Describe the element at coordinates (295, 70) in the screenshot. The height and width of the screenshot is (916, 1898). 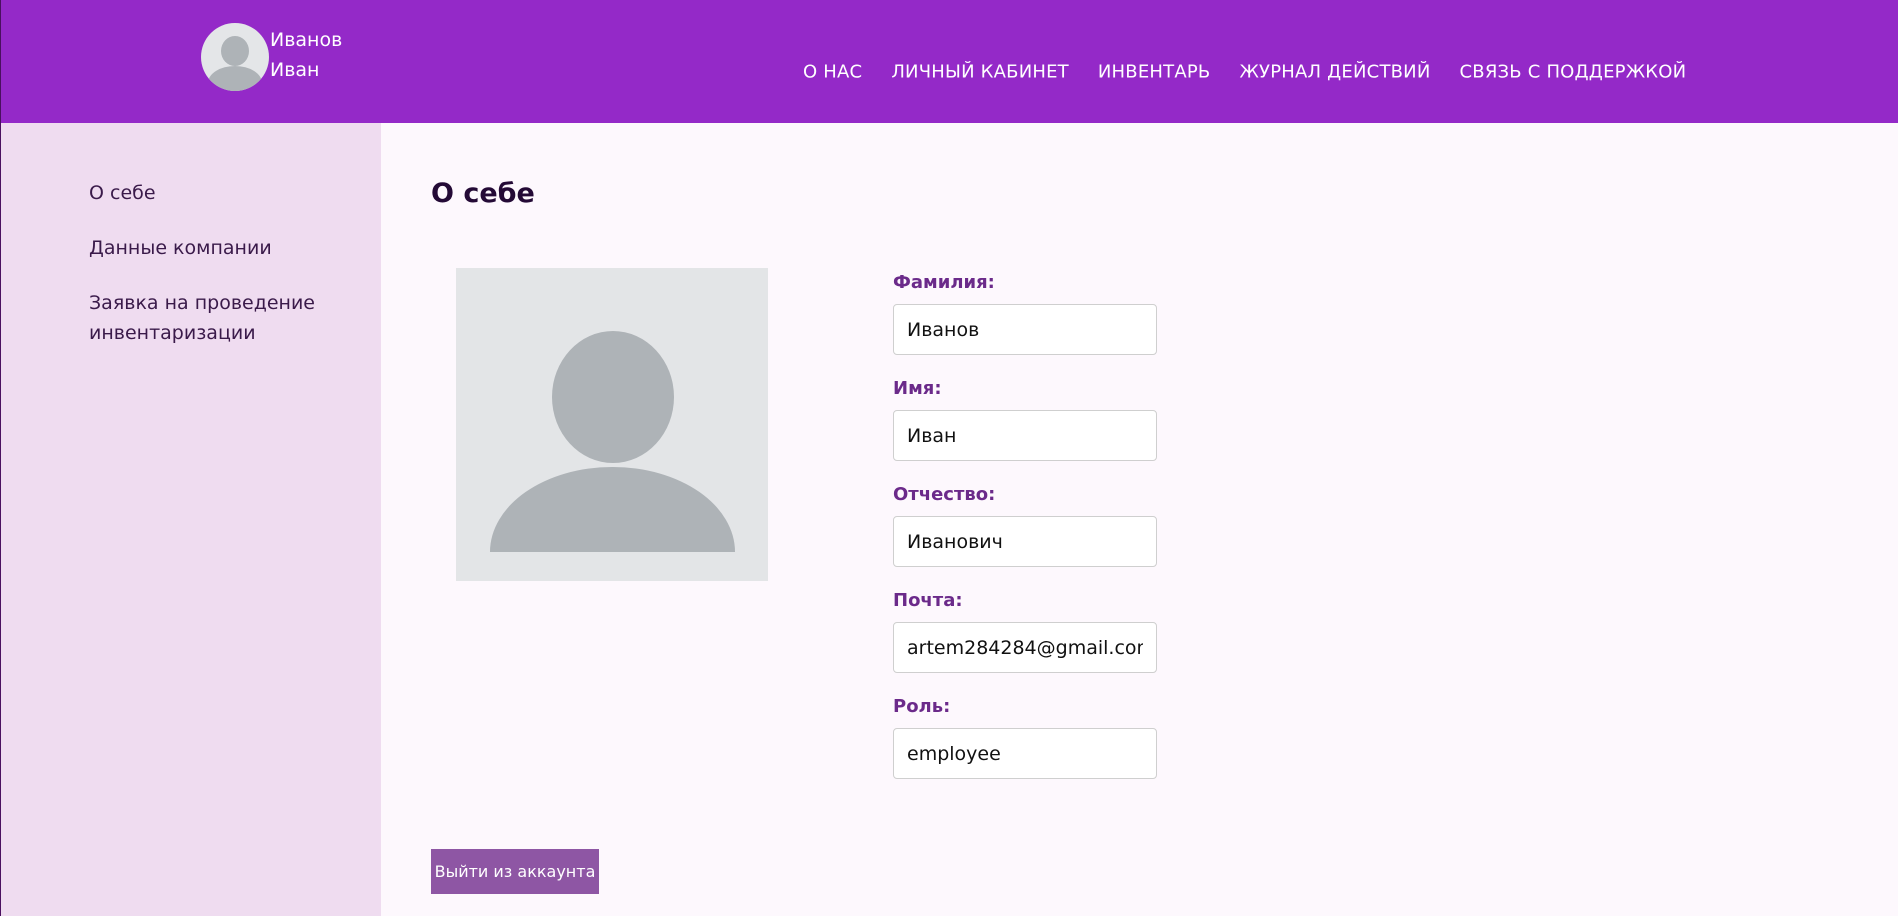
I see `user-first-name: Иван` at that location.